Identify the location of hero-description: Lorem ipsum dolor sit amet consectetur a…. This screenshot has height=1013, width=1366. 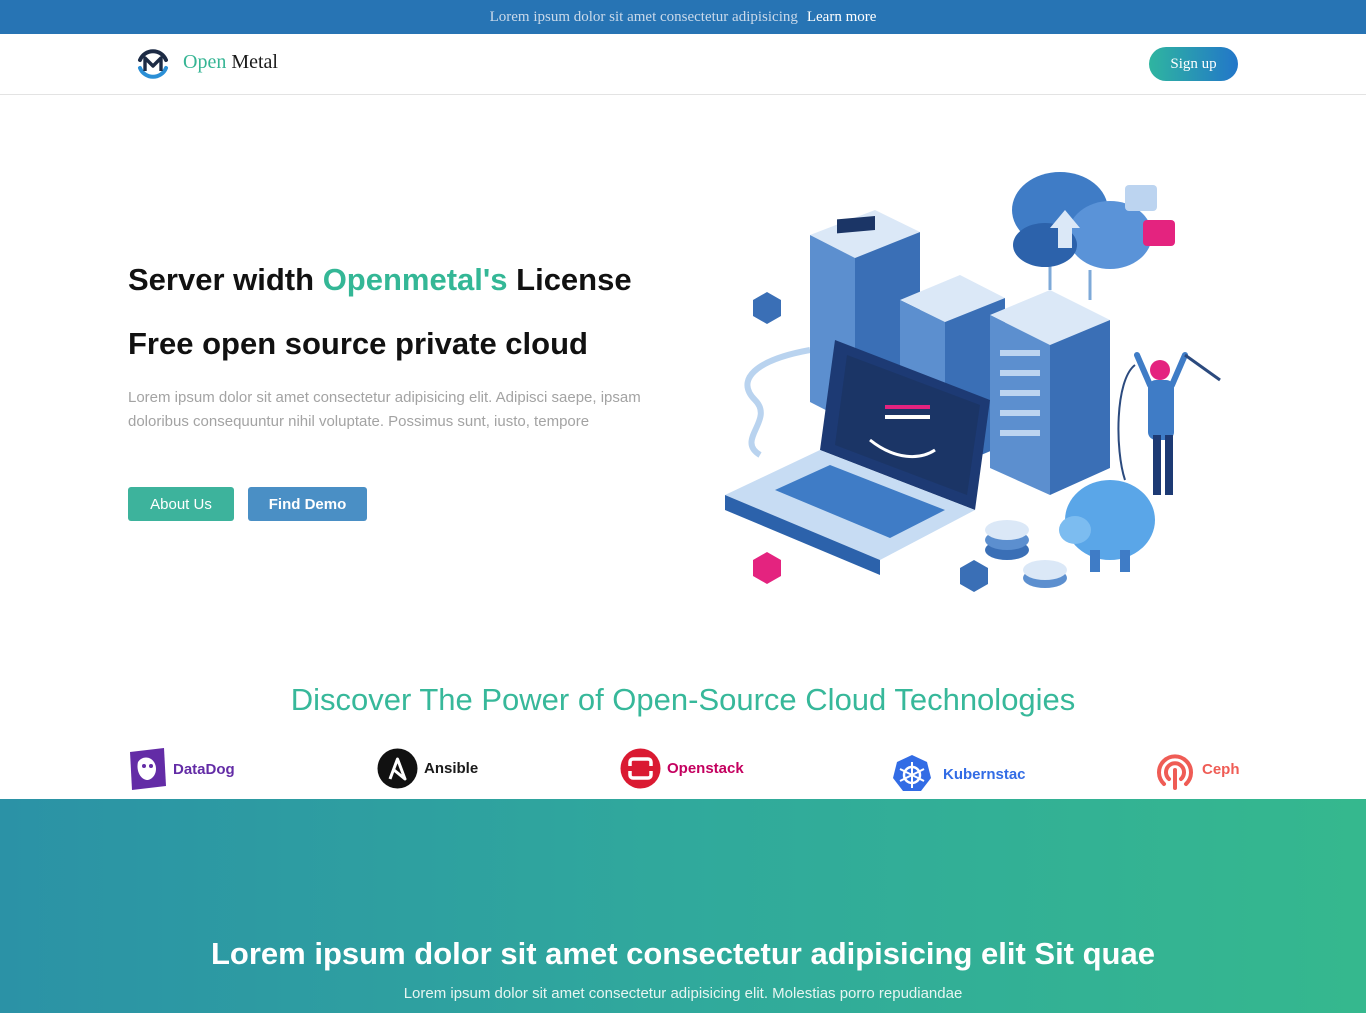
(384, 409).